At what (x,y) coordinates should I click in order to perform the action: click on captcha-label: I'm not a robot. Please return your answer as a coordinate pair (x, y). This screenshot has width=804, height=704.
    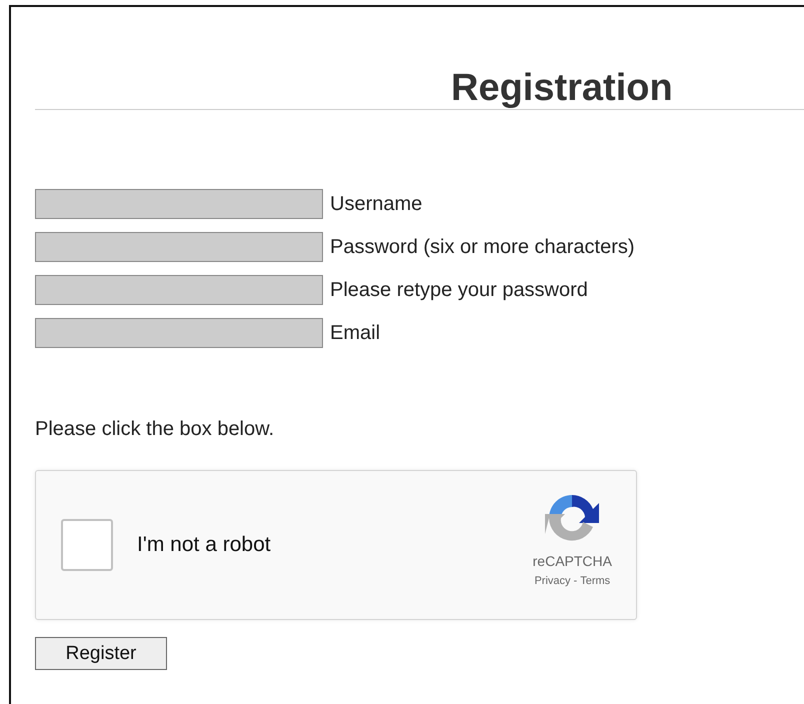
    Looking at the image, I should click on (204, 545).